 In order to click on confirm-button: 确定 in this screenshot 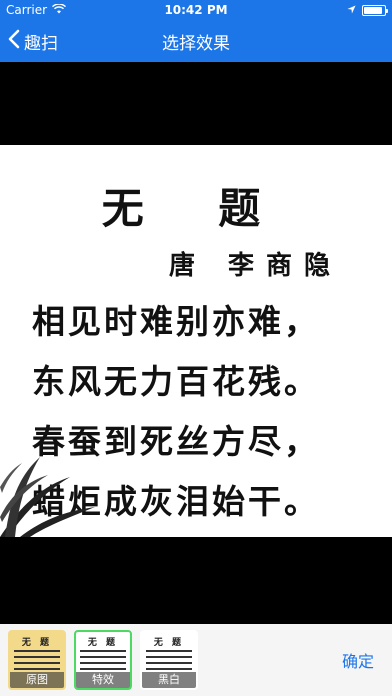, I will do `click(358, 660)`.